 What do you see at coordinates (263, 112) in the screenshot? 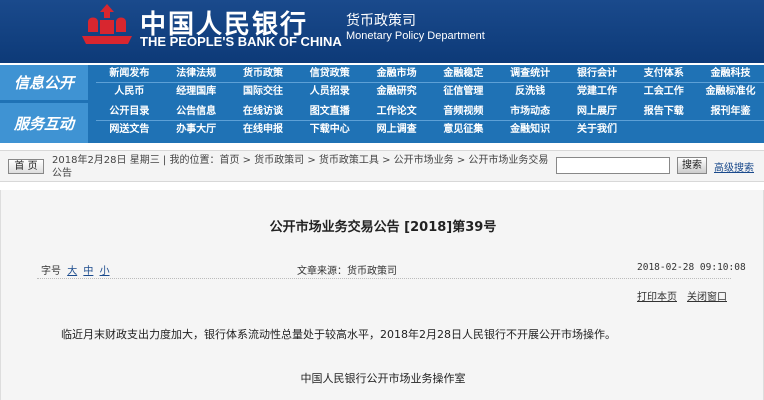
I see `nav-item: 在线访谈` at bounding box center [263, 112].